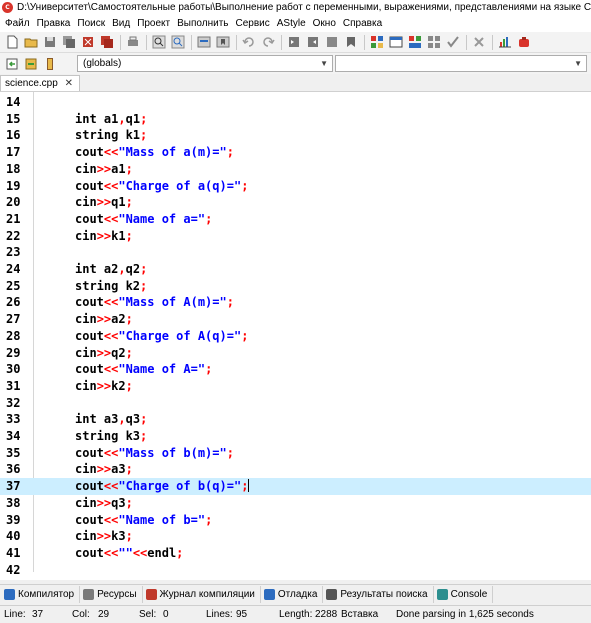 This screenshot has width=591, height=623. What do you see at coordinates (453, 42) in the screenshot?
I see `syntax-check-button` at bounding box center [453, 42].